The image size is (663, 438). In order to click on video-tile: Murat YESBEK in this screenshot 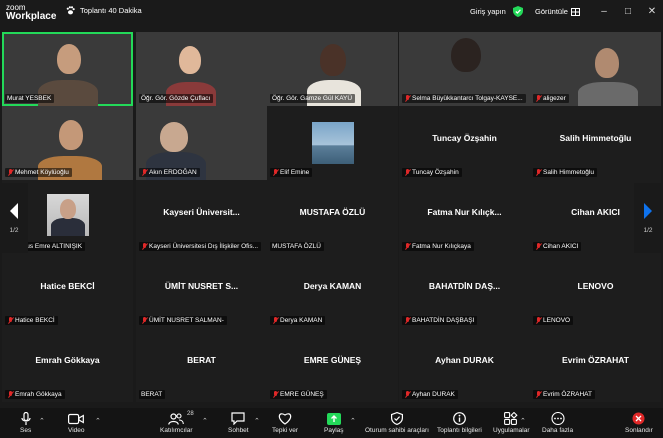, I will do `click(67, 69)`.